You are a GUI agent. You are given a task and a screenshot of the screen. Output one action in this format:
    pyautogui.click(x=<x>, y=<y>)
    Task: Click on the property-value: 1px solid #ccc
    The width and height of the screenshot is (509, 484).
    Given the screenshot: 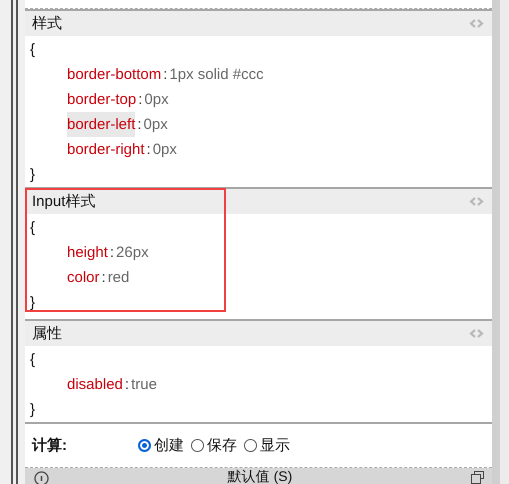 What is the action you would take?
    pyautogui.click(x=216, y=75)
    